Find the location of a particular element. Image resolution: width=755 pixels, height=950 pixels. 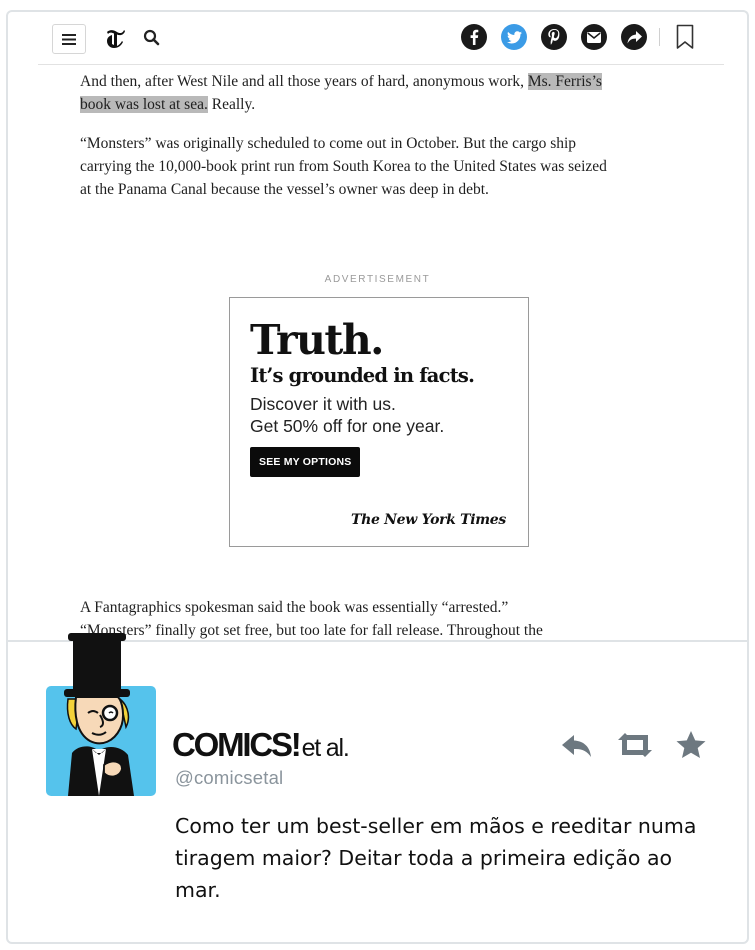

share-icon is located at coordinates (634, 36).